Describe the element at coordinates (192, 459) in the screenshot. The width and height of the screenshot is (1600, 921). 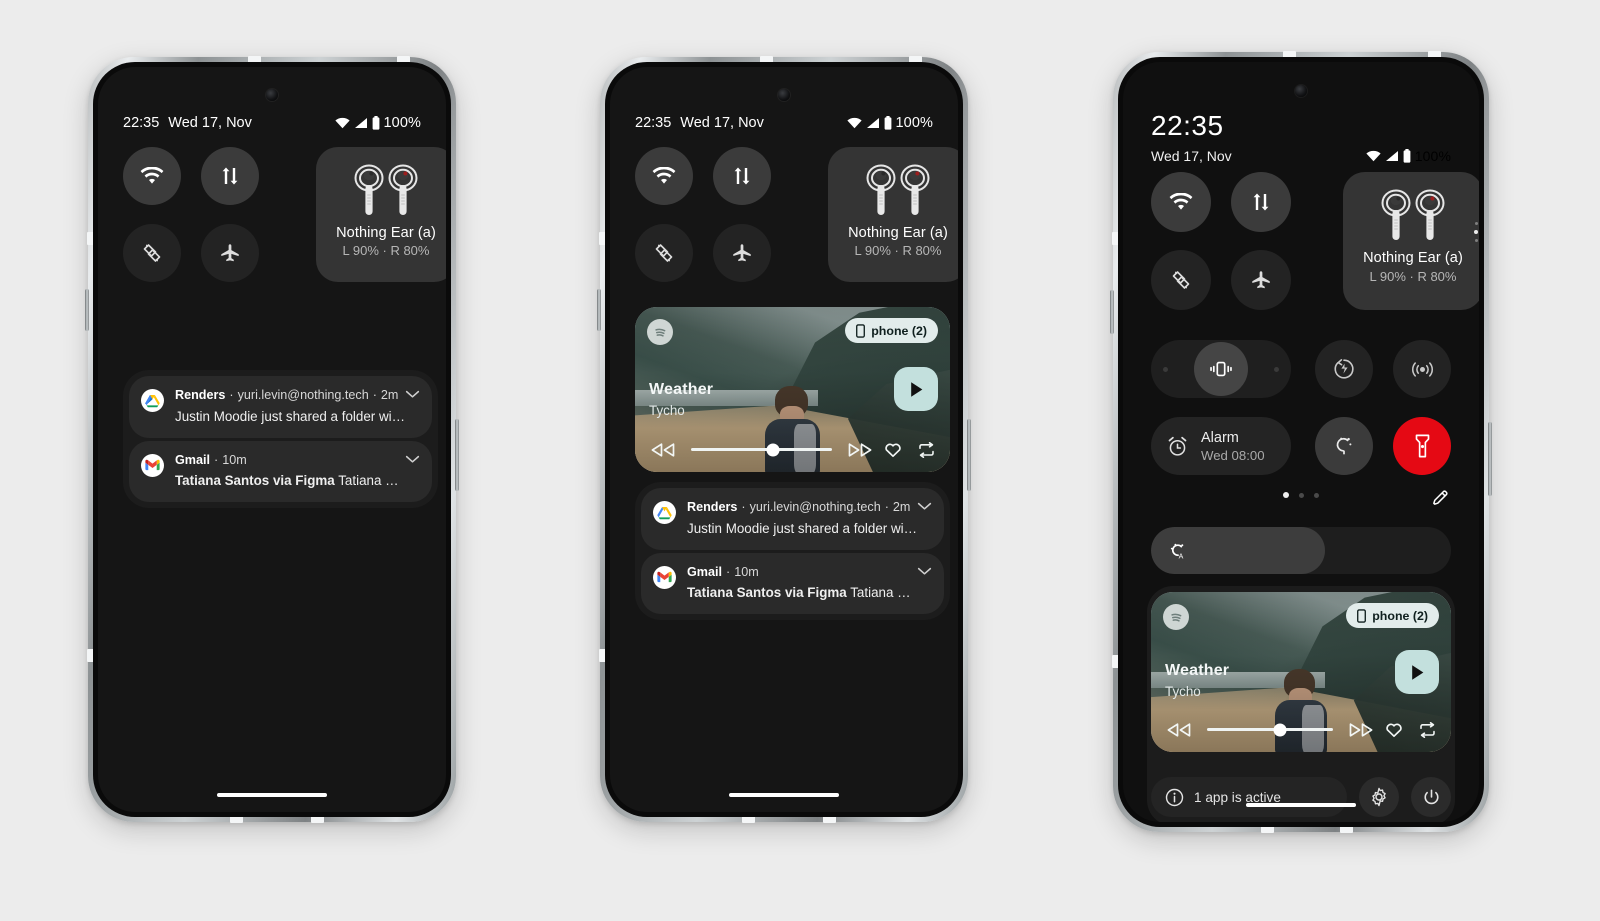
I see `notification-app-name: Gmail` at that location.